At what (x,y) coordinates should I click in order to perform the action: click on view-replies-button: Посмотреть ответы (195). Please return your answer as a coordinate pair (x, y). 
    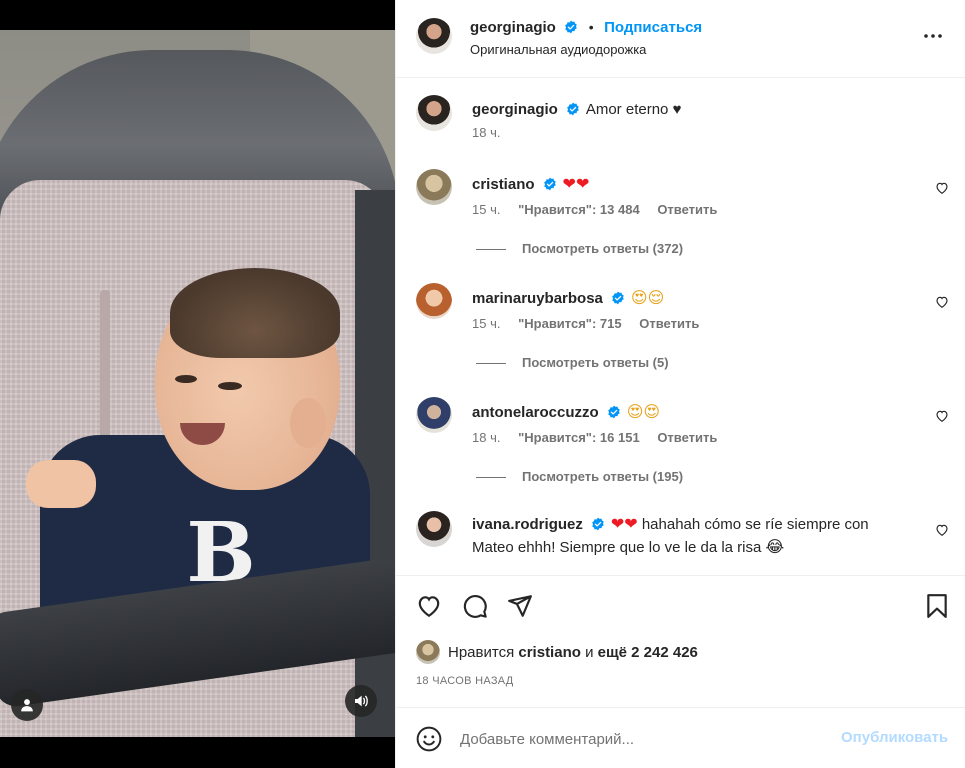
    Looking at the image, I should click on (579, 476).